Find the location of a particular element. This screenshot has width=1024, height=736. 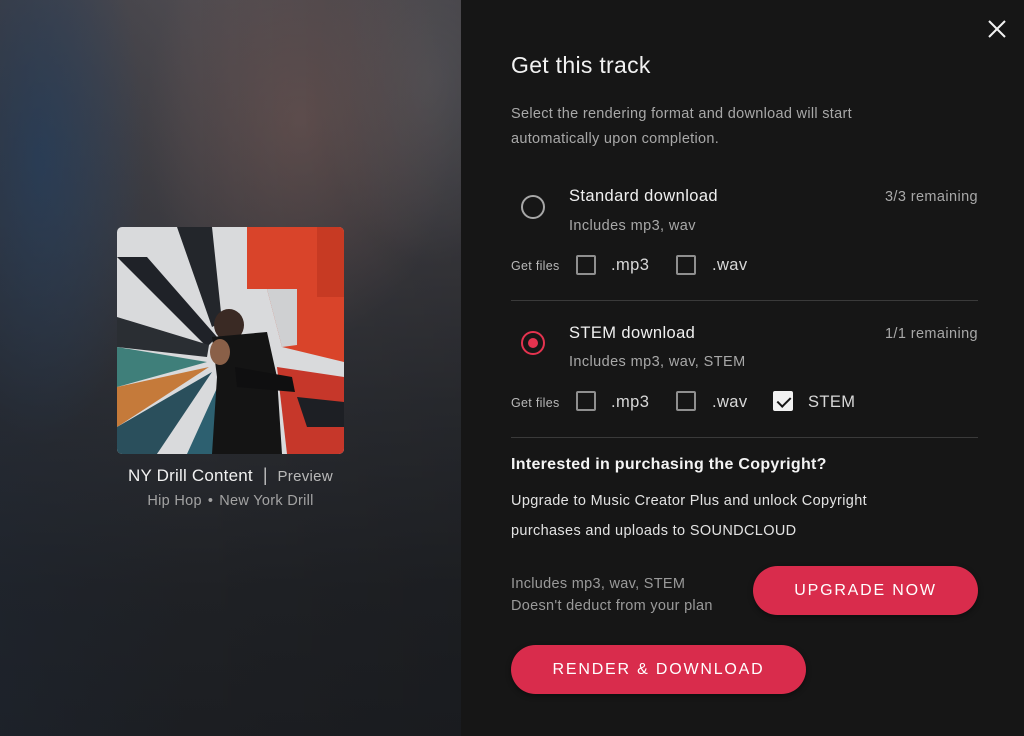

upgrade-note-line-2: Doesn't deduct from your plan is located at coordinates (612, 606).